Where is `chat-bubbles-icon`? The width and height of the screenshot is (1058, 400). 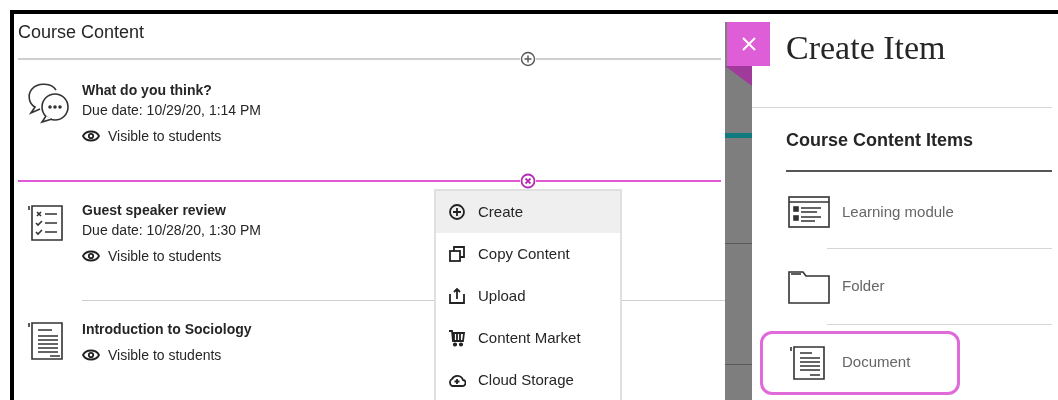
chat-bubbles-icon is located at coordinates (49, 103).